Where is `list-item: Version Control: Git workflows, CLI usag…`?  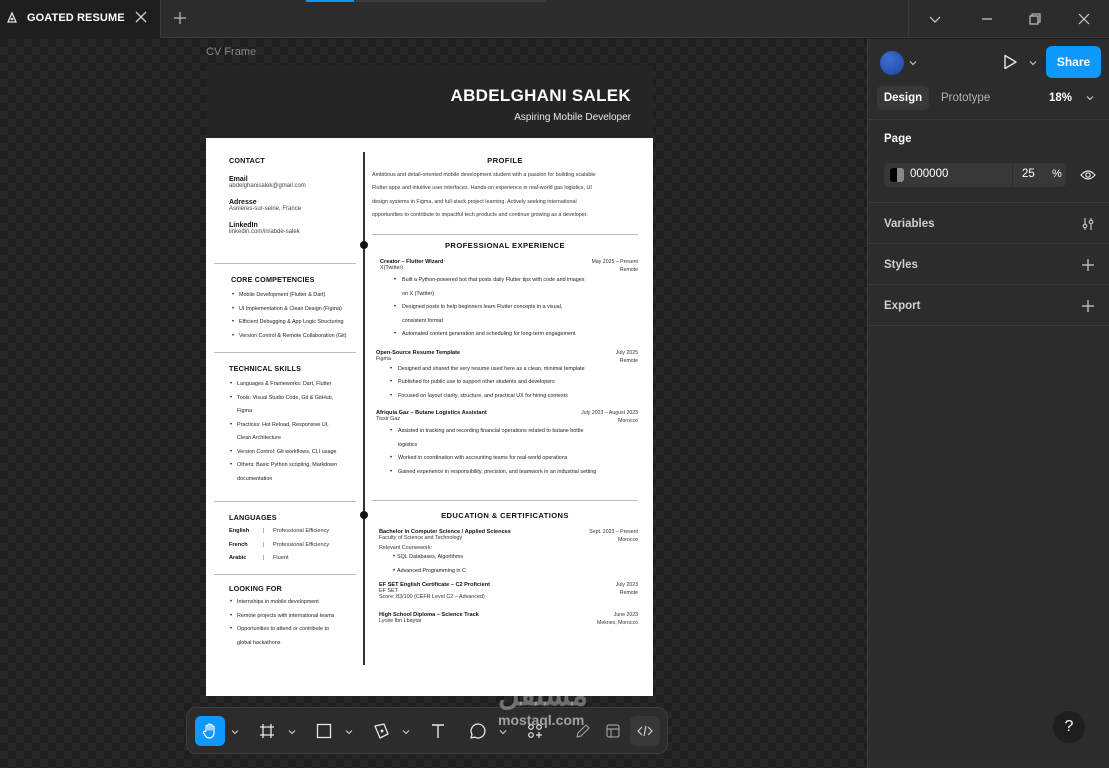
list-item: Version Control: Git workflows, CLI usag… is located at coordinates (292, 453).